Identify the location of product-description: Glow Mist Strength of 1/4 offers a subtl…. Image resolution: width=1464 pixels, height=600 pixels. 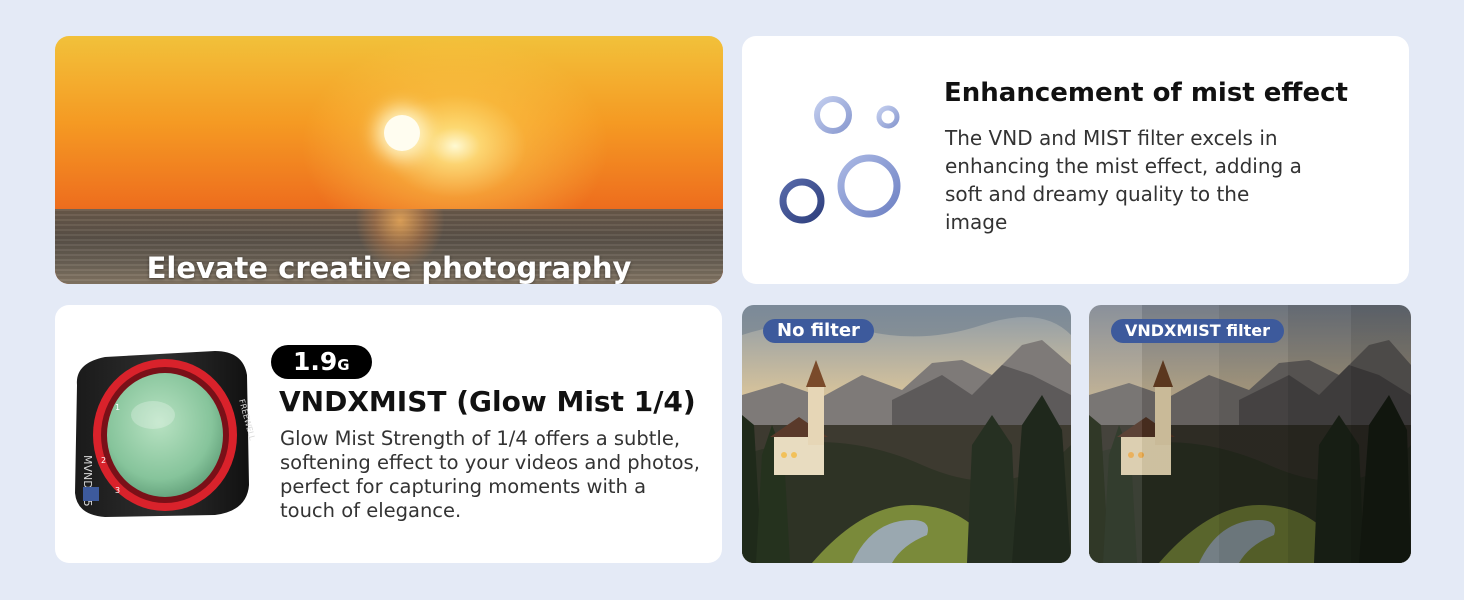
(490, 474).